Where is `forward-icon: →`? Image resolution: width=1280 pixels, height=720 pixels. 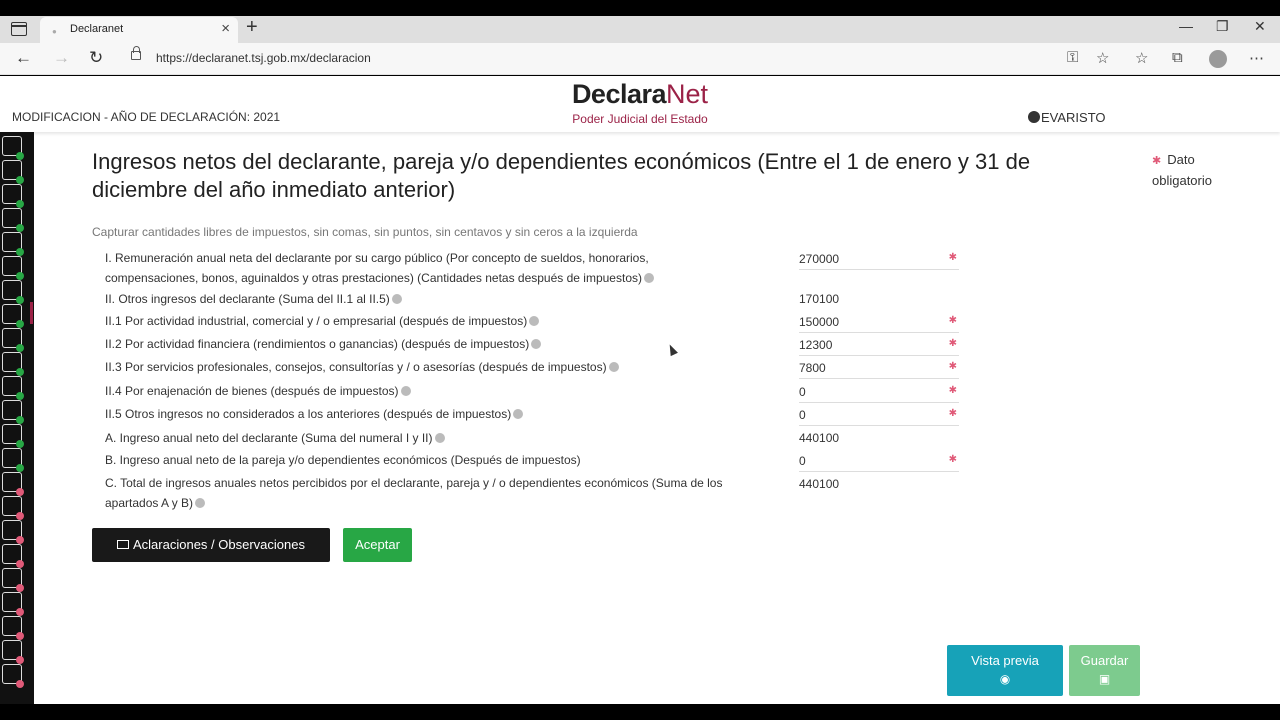
forward-icon: → is located at coordinates (61, 58).